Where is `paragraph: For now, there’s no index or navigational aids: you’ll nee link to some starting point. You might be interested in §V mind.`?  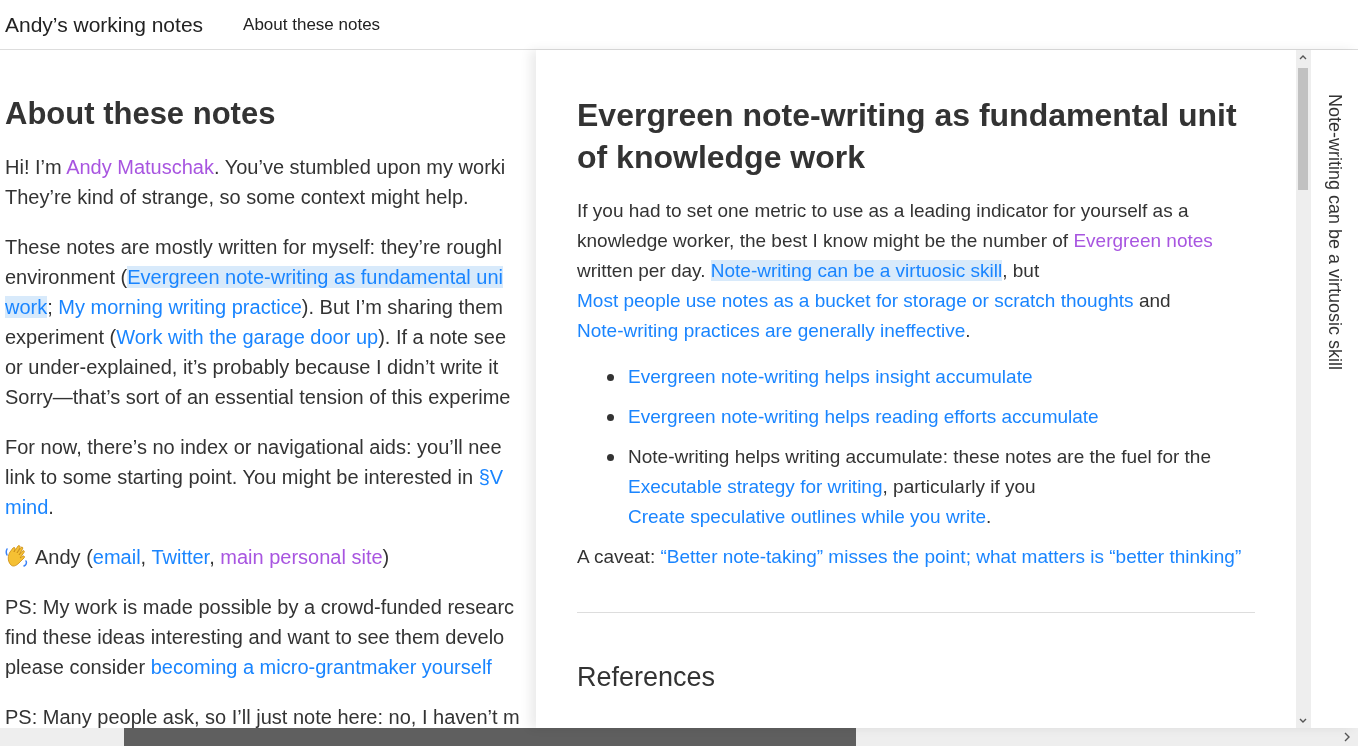 paragraph: For now, there’s no index or navigational aids: you’ll nee link to some starting point. You might be interested in §V mind. is located at coordinates (255, 477).